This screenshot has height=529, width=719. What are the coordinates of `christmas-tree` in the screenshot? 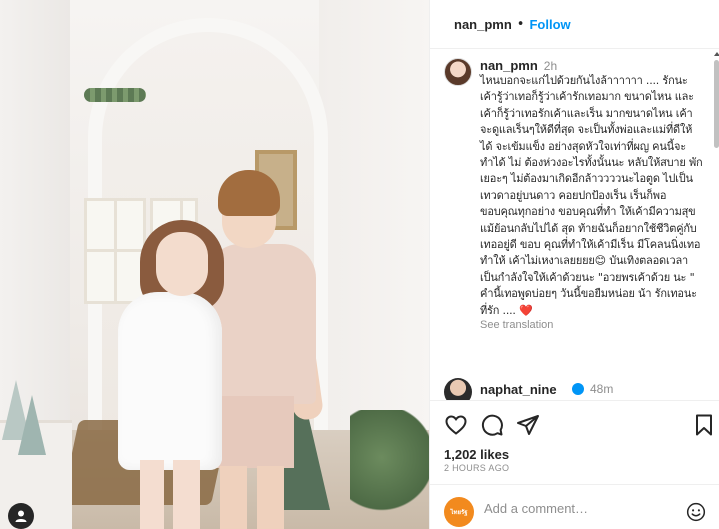 It's located at (32, 425).